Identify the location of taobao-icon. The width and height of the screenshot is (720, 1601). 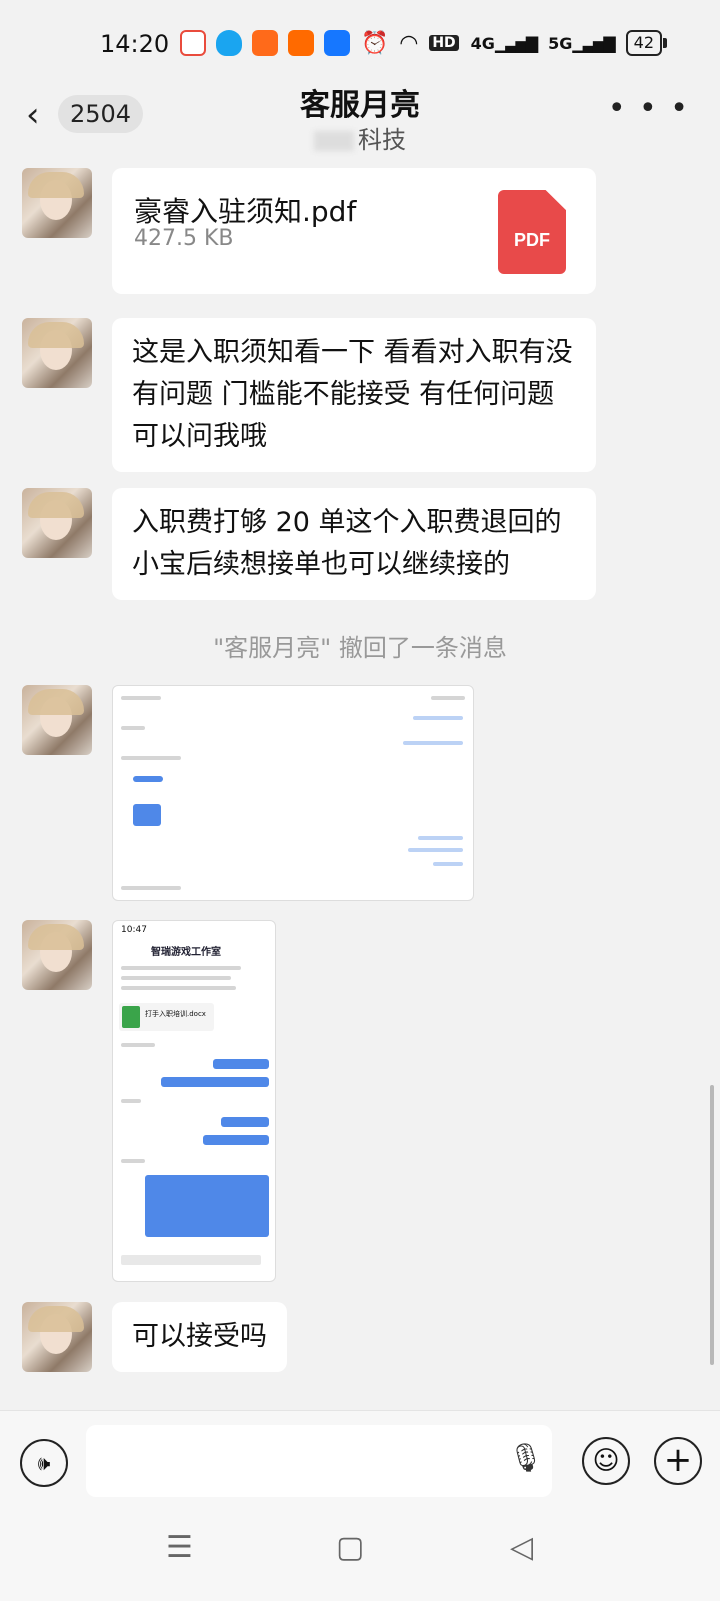
(265, 43).